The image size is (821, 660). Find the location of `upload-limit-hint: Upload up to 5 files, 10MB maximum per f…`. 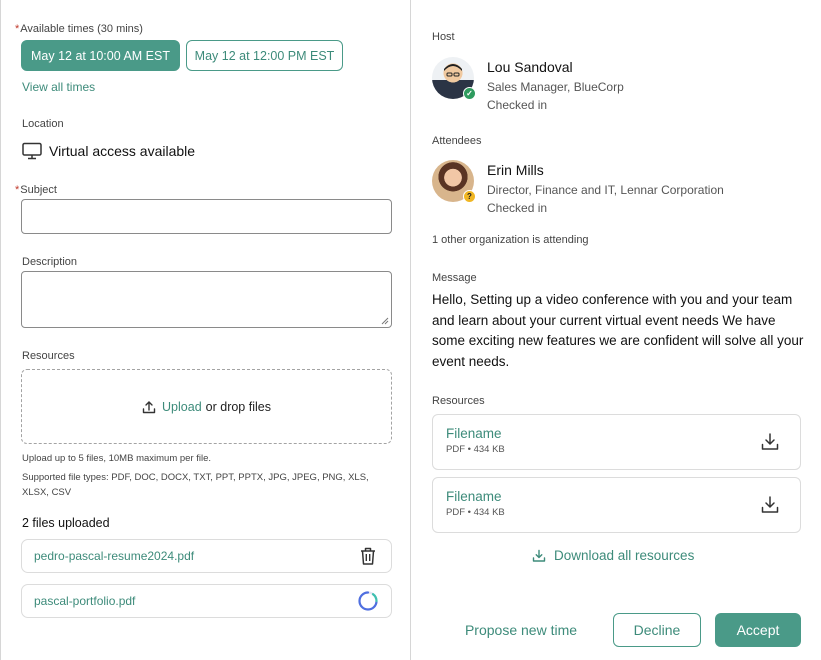

upload-limit-hint: Upload up to 5 files, 10MB maximum per f… is located at coordinates (117, 458).